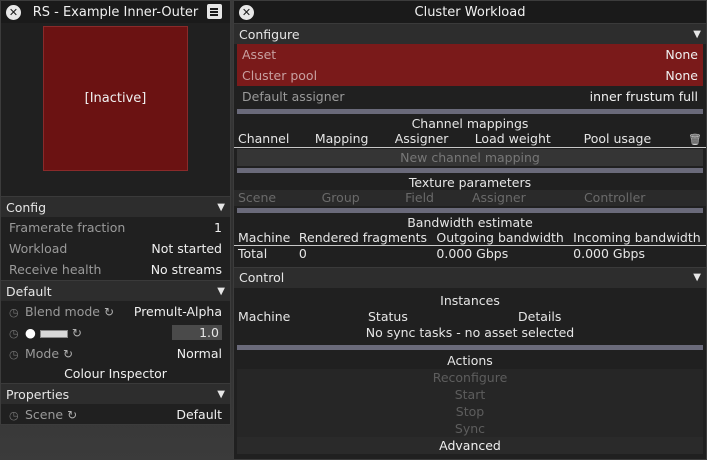 The height and width of the screenshot is (460, 707). I want to click on brightness-input: 1.0, so click(197, 332).